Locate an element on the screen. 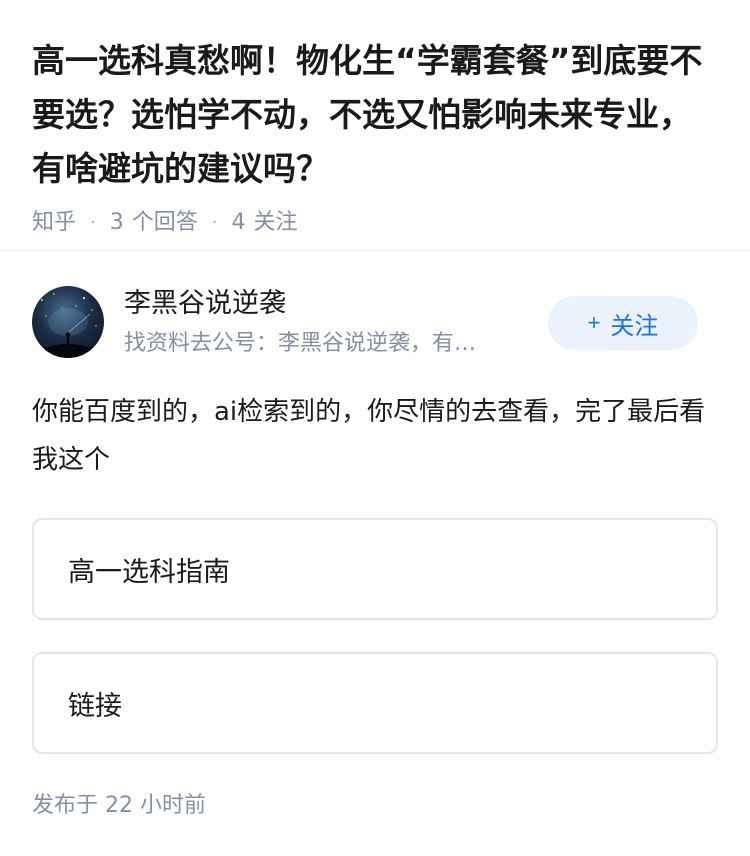  author-name: 李黑谷说逆袭 is located at coordinates (205, 304).